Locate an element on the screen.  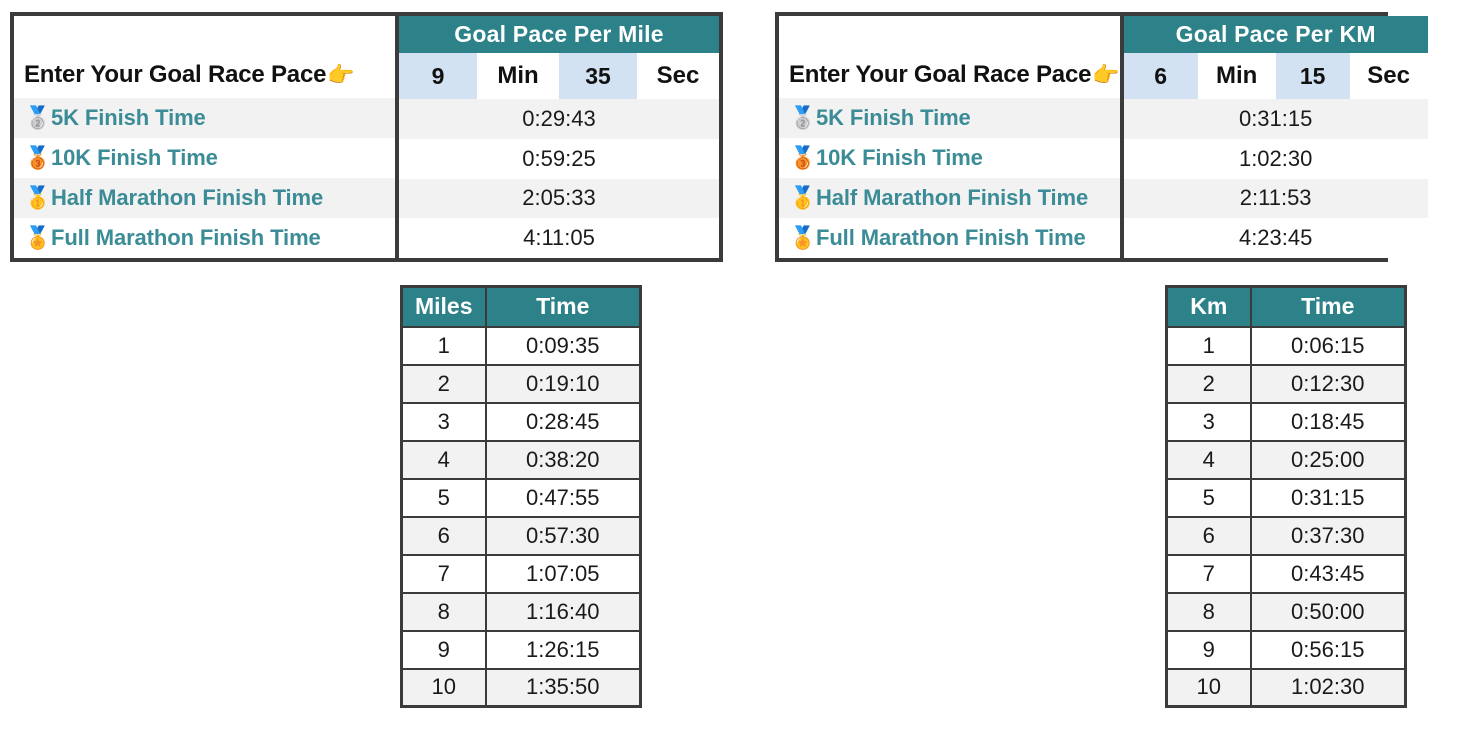
distance-row-half-marathon: 🥇 Half Marathon Finish Time is located at coordinates (204, 198).